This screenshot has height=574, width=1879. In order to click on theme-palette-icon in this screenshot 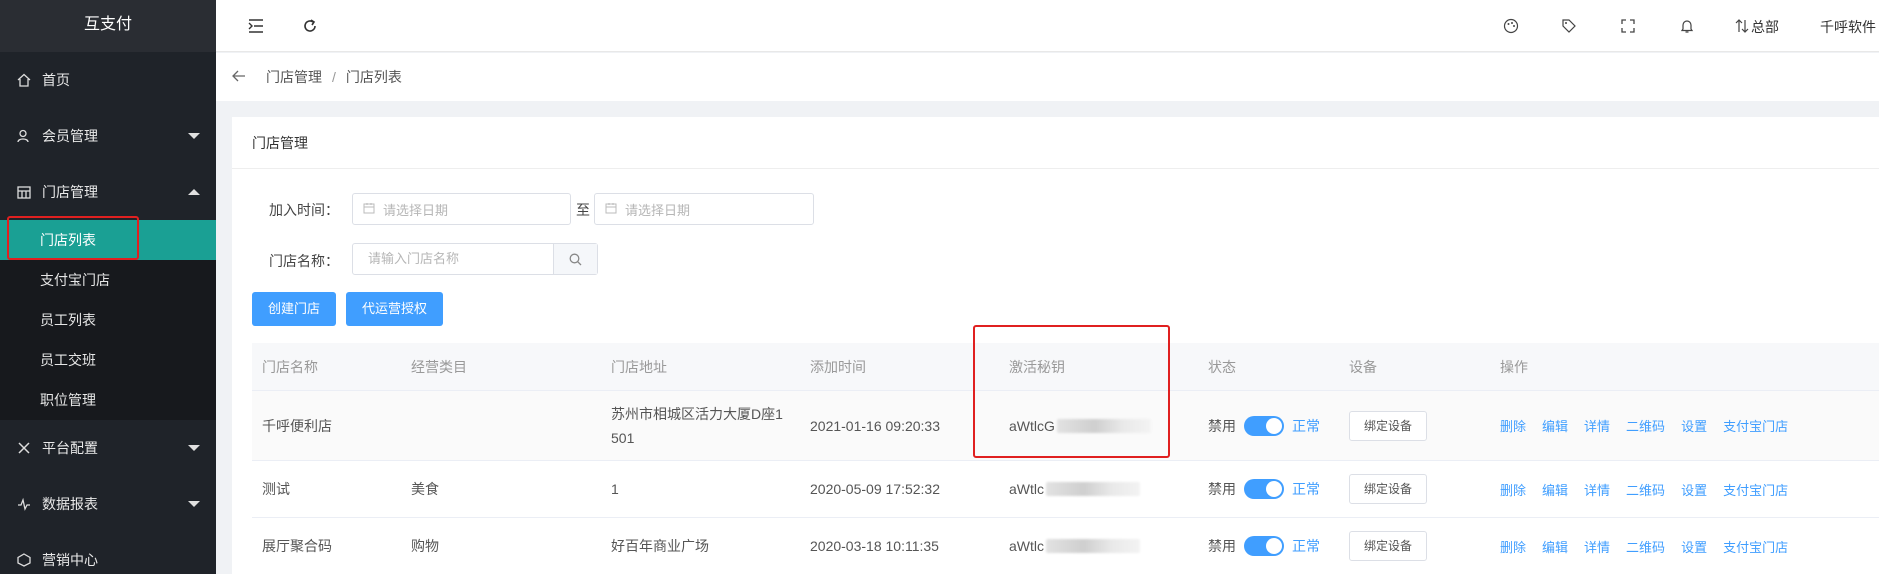, I will do `click(1511, 26)`.